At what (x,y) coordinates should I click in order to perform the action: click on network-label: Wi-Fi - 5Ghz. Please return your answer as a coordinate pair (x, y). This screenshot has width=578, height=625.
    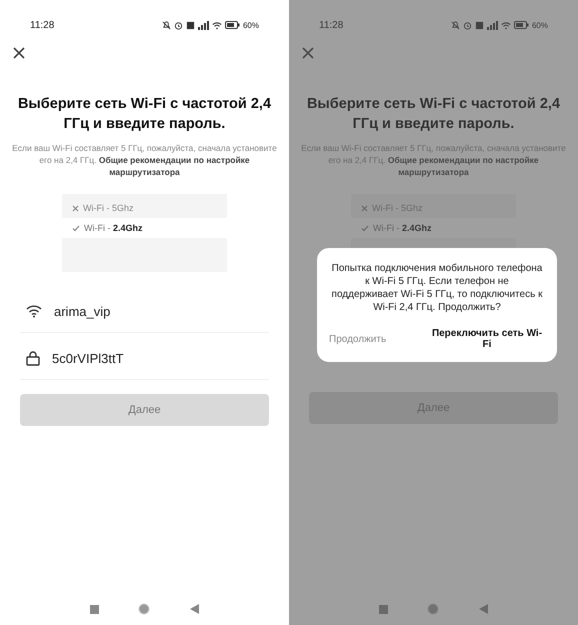
    Looking at the image, I should click on (108, 208).